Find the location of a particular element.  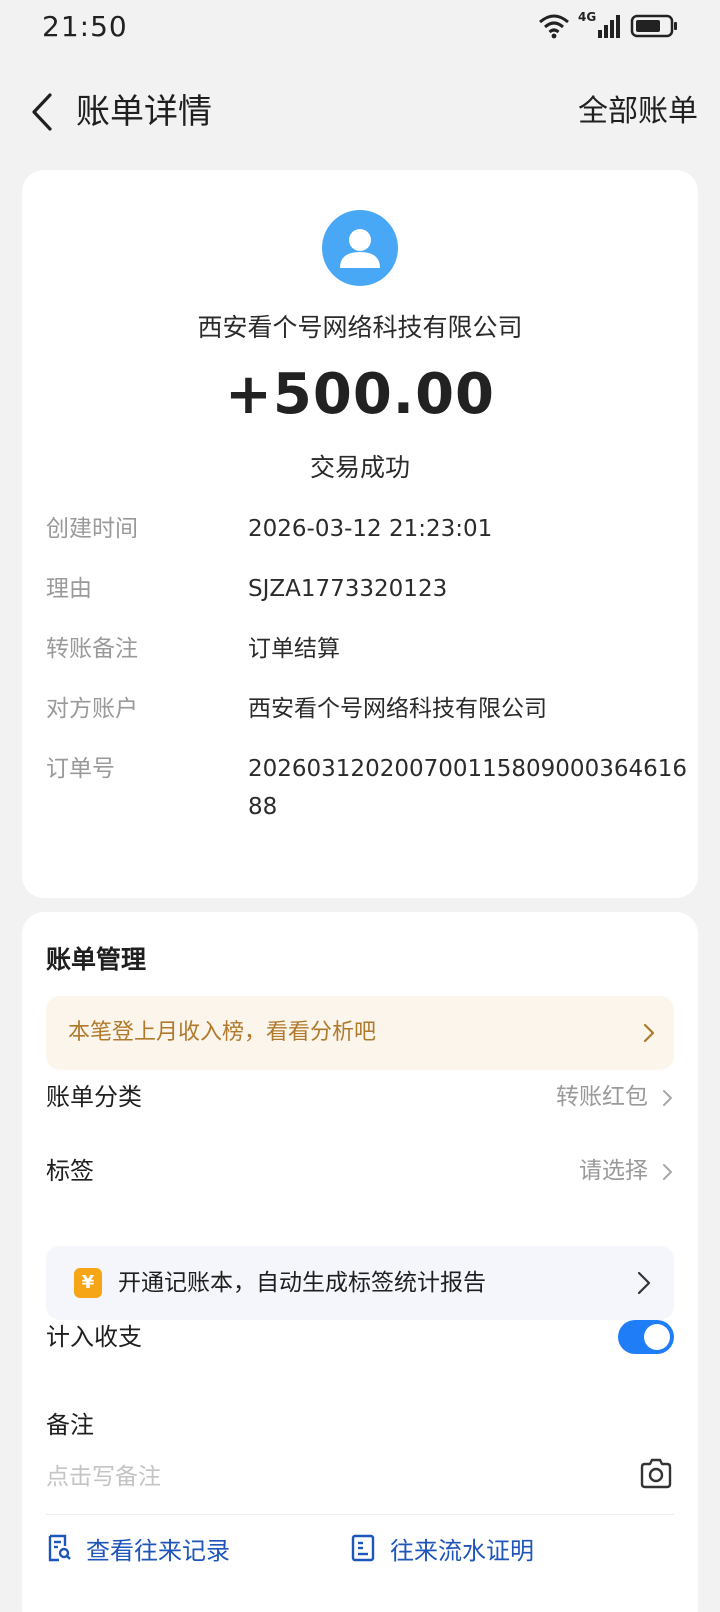

link-text: 查看往来记录 is located at coordinates (158, 1550).